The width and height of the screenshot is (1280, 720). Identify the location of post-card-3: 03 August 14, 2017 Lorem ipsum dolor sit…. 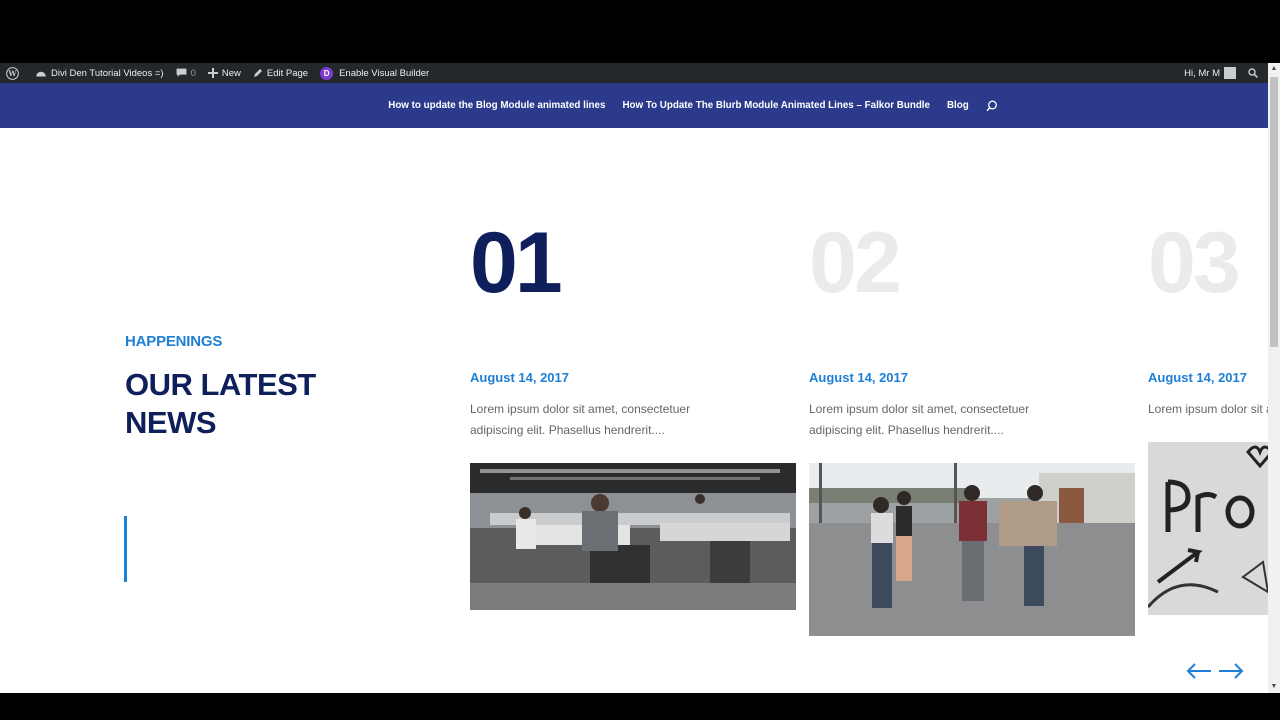
(1214, 414).